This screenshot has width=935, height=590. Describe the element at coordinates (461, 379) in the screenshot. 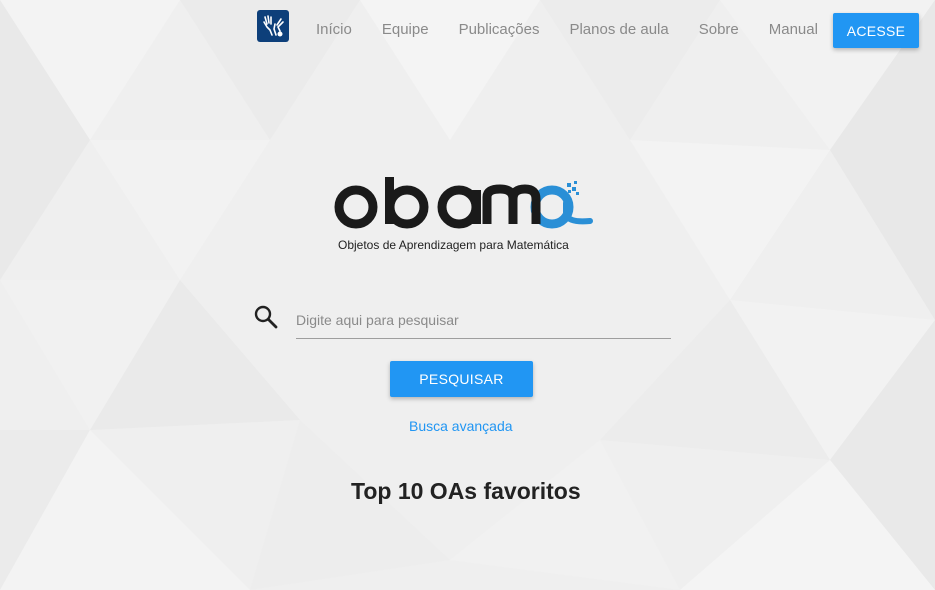

I see `pesquisar-button: PESQUISAR` at that location.